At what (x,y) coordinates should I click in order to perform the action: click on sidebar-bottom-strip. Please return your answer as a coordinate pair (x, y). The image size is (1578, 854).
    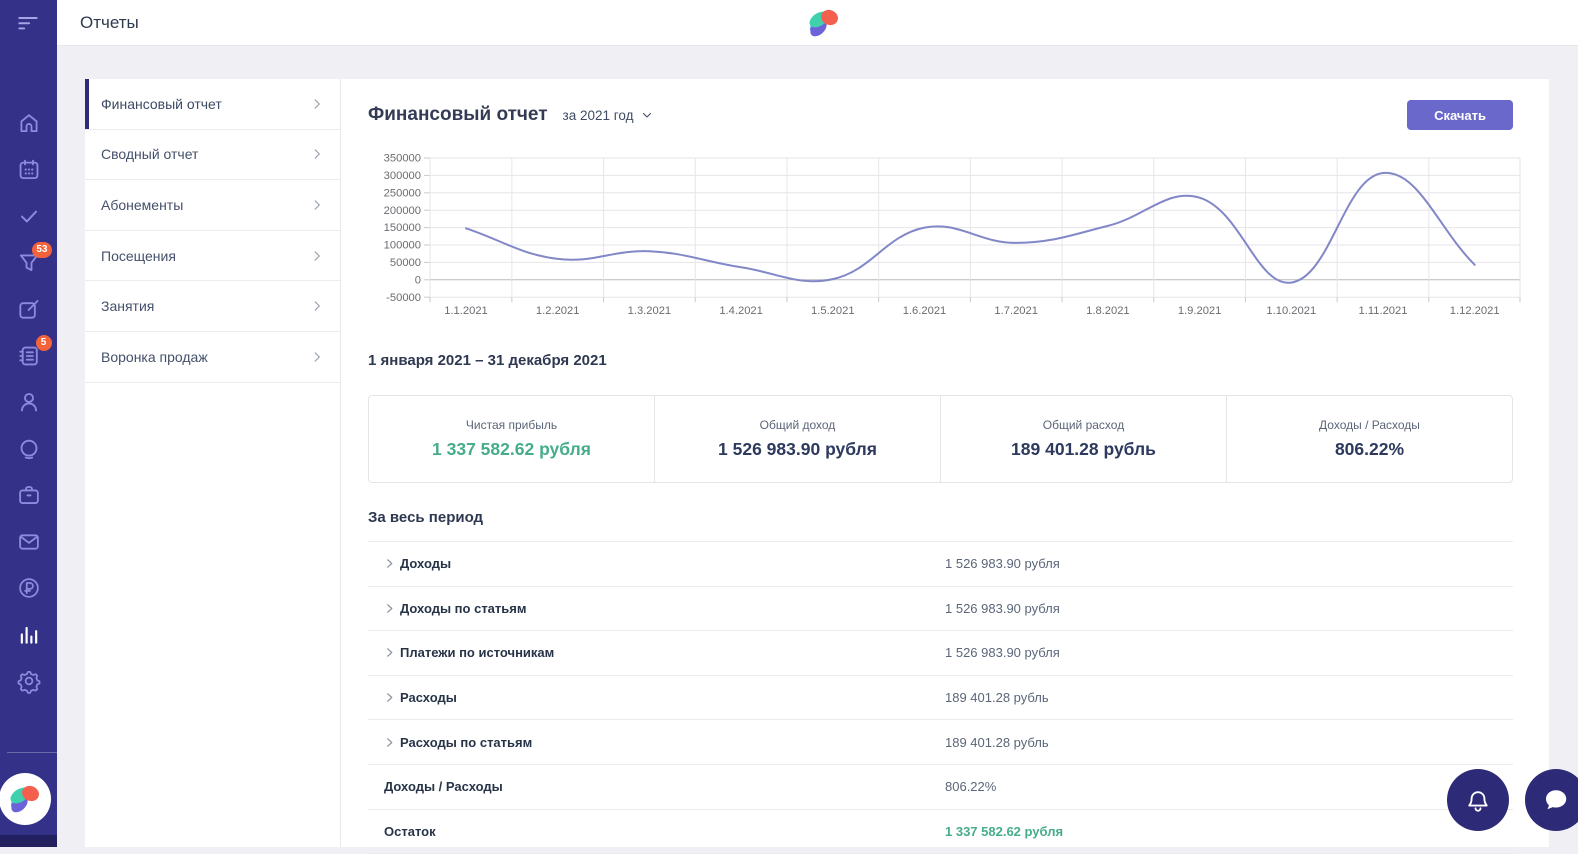
    Looking at the image, I should click on (28, 841).